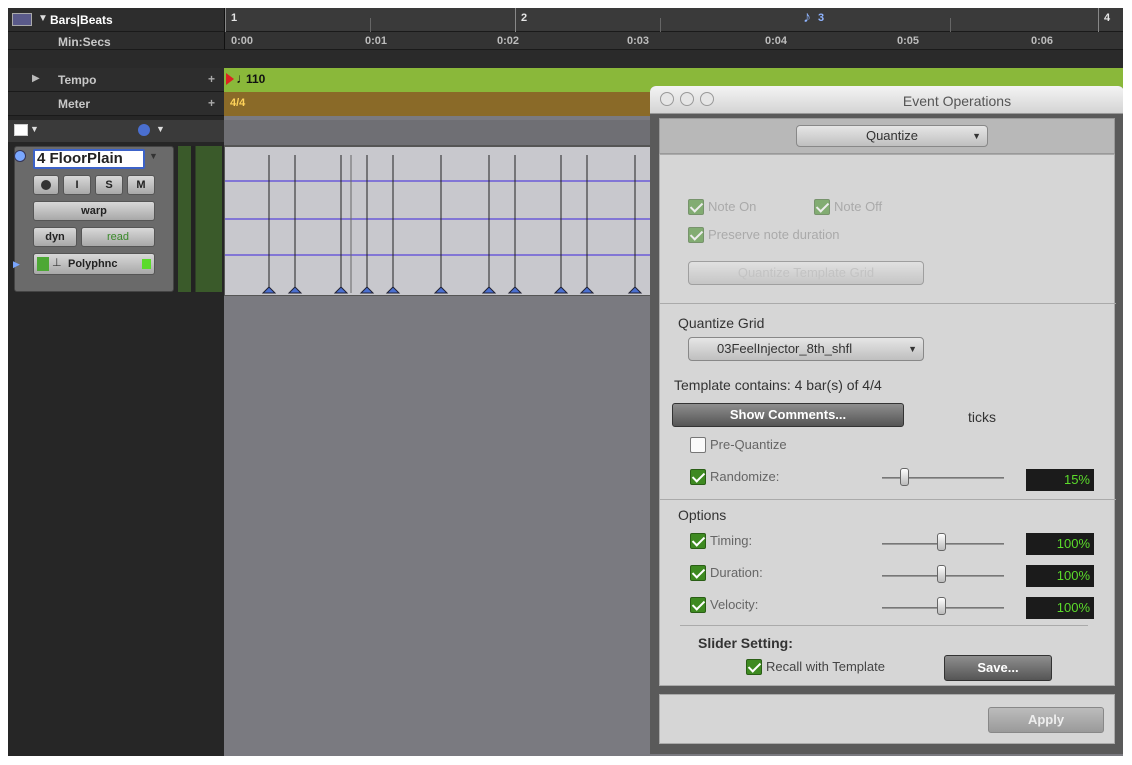 This screenshot has height=765, width=1132. Describe the element at coordinates (698, 477) in the screenshot. I see `randomize-checkbox` at that location.